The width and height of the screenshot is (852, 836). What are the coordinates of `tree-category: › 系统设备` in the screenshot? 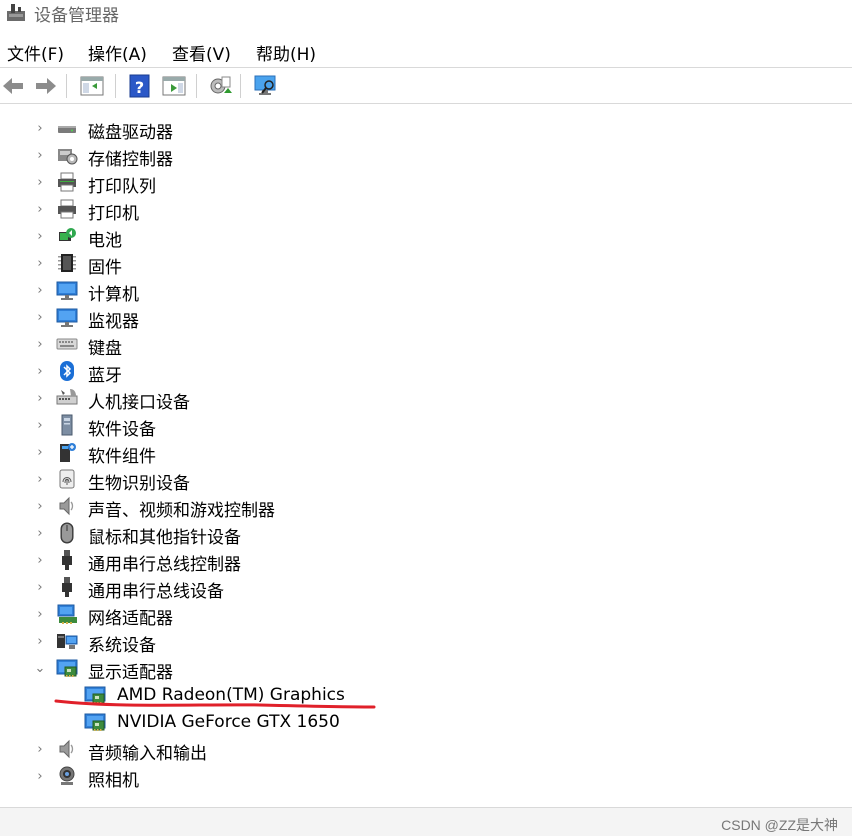 It's located at (426, 642).